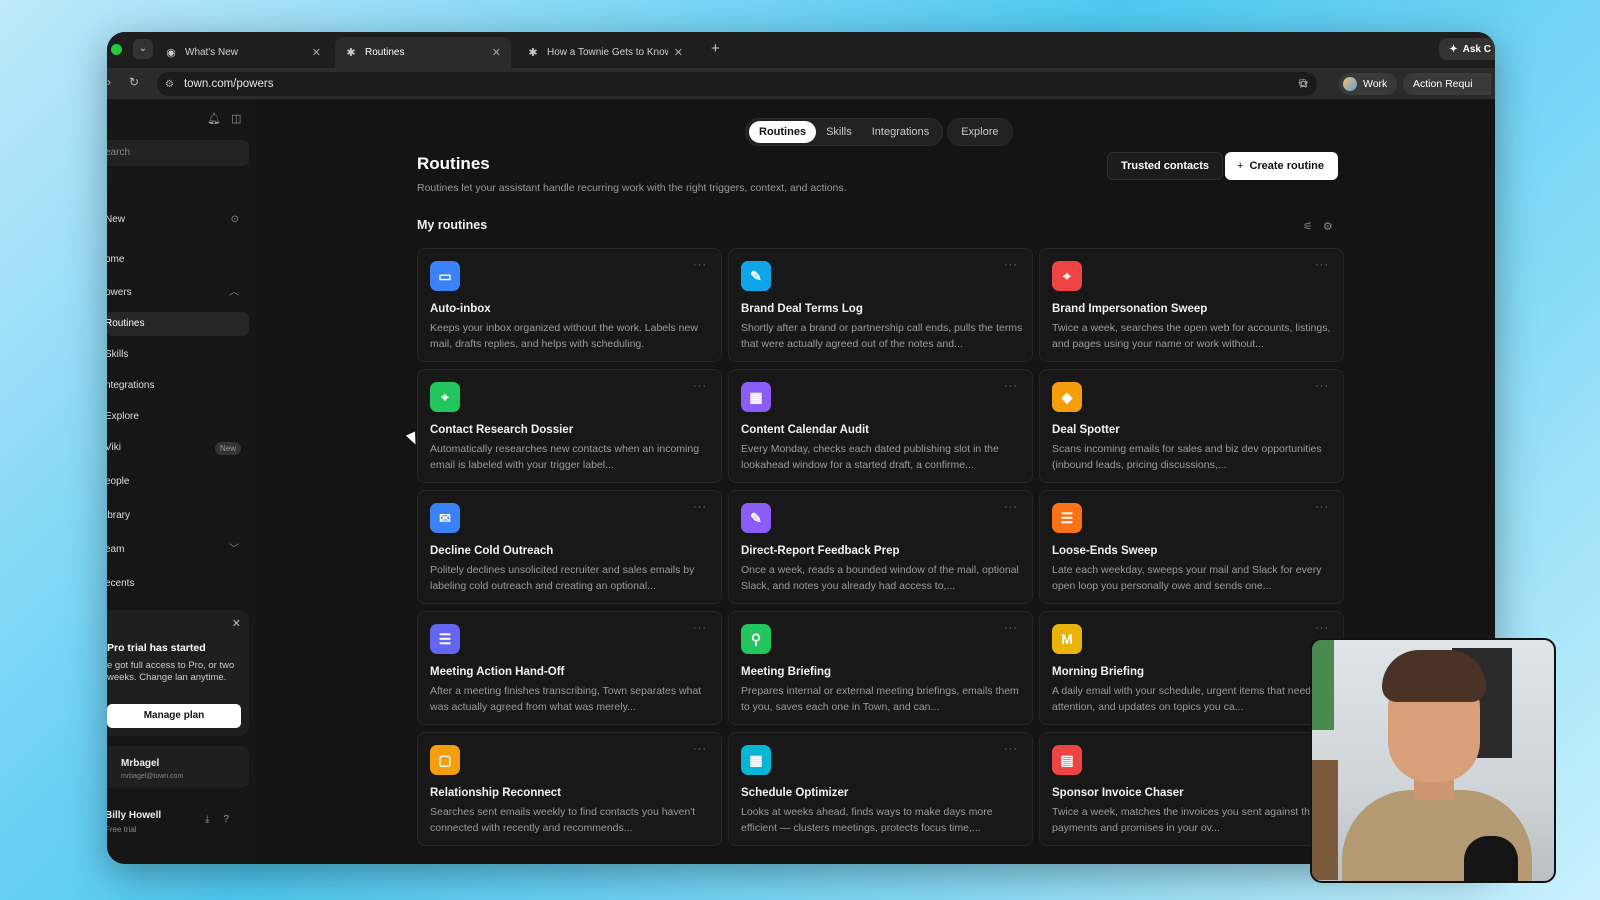  I want to click on sidebar-item-powers: owers ︿, so click(178, 293).